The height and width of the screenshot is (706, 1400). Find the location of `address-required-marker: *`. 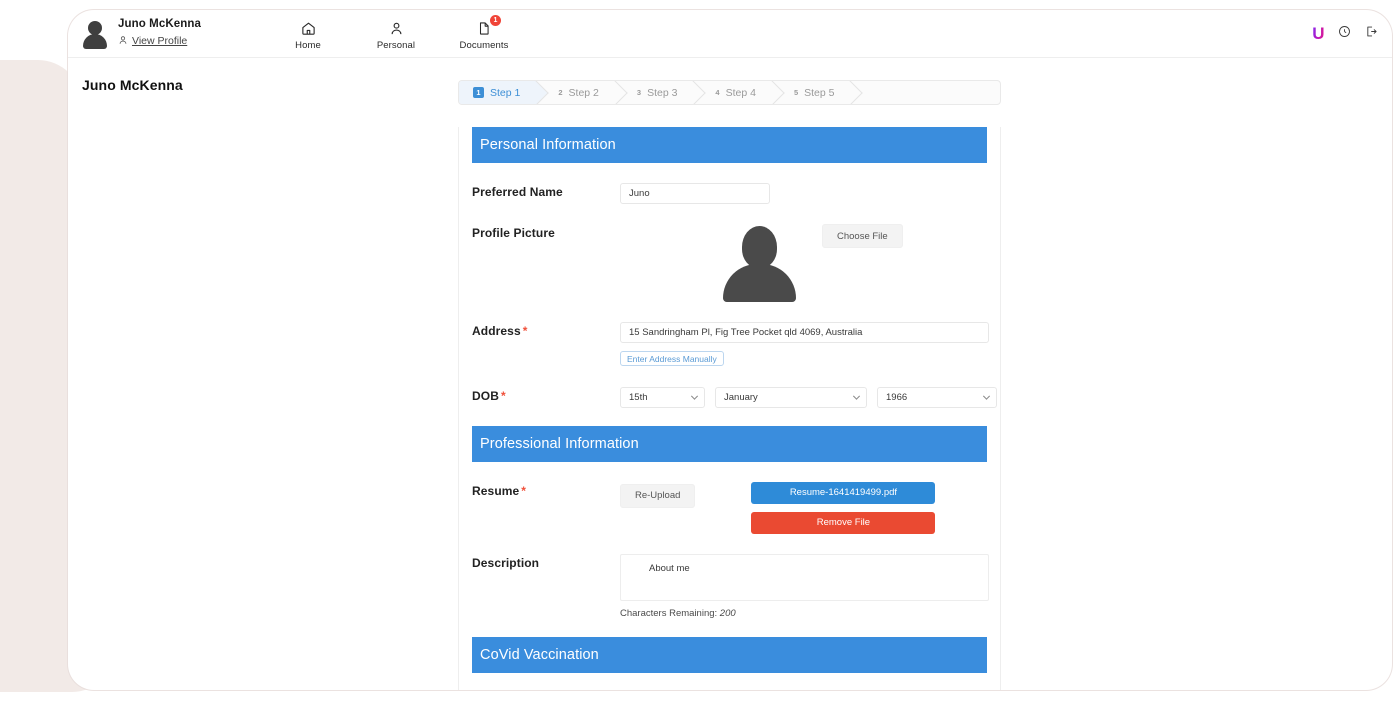

address-required-marker: * is located at coordinates (525, 331).